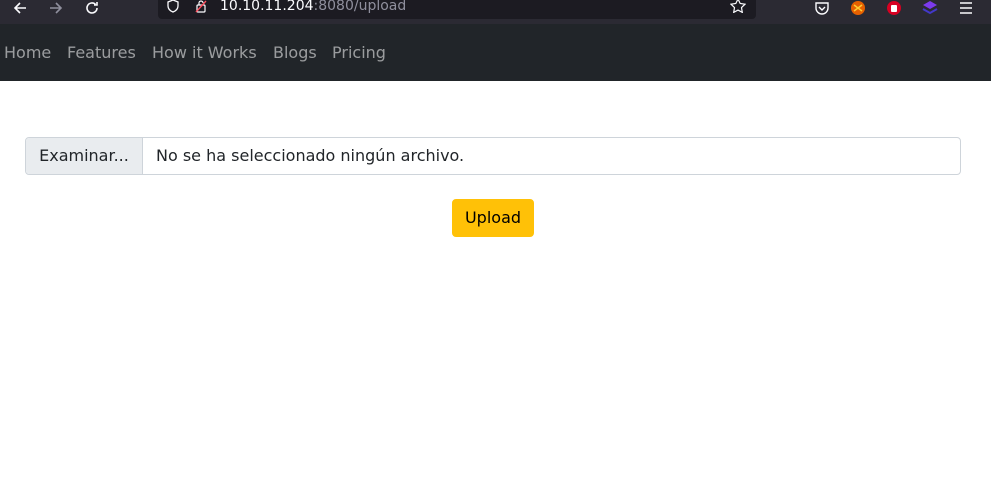 This screenshot has height=479, width=991. I want to click on url-path: :8080/upload, so click(360, 7).